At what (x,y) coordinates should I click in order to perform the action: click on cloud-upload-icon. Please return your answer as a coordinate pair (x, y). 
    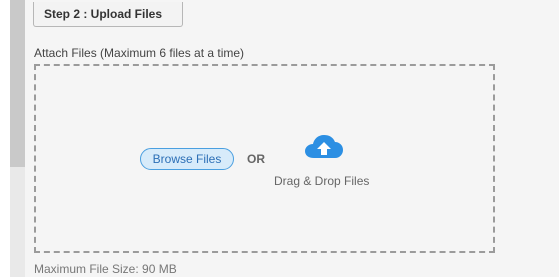
    Looking at the image, I should click on (324, 149).